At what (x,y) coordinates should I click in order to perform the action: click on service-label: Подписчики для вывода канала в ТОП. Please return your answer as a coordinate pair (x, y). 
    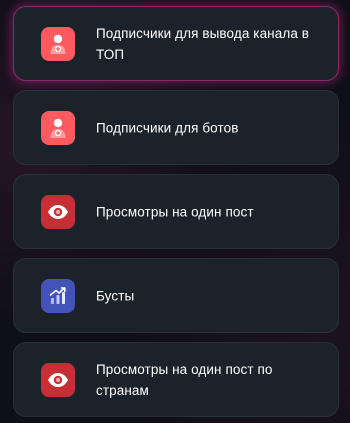
    Looking at the image, I should click on (203, 43).